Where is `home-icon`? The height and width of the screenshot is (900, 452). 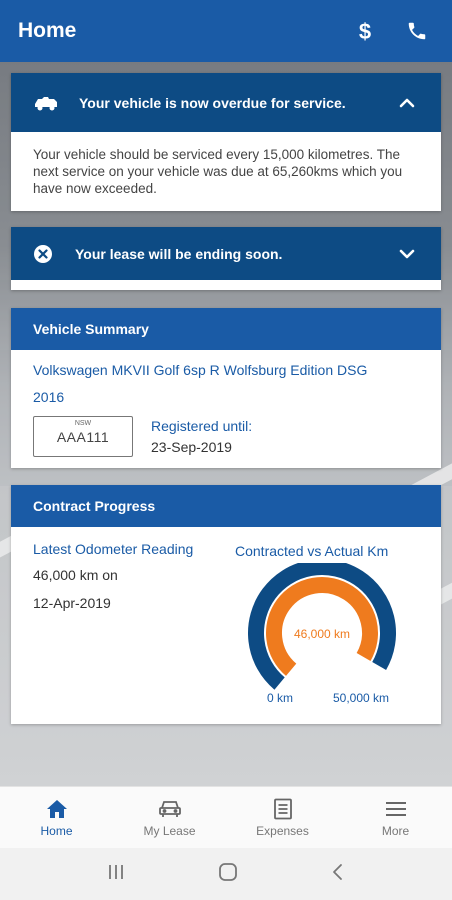 home-icon is located at coordinates (57, 809).